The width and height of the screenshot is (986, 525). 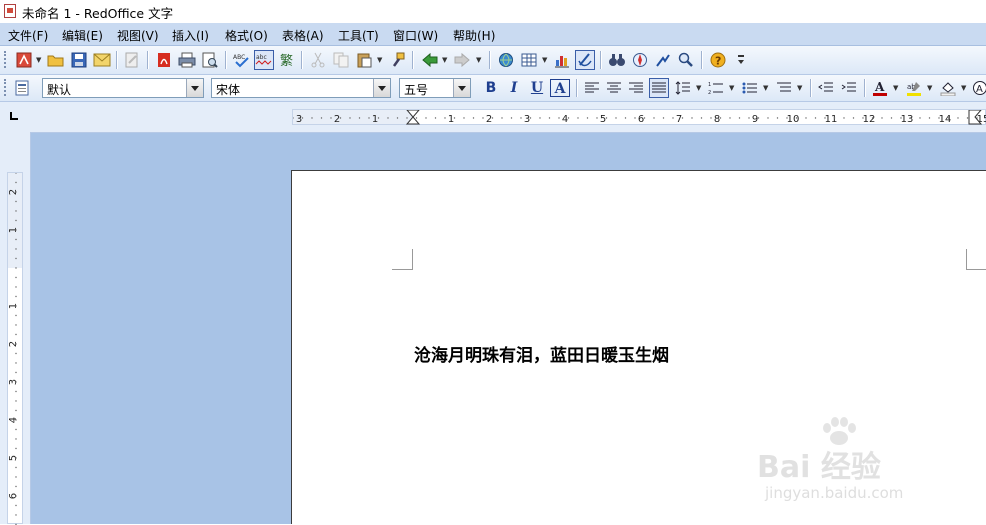 What do you see at coordinates (164, 60) in the screenshot?
I see `export-pdf-icon` at bounding box center [164, 60].